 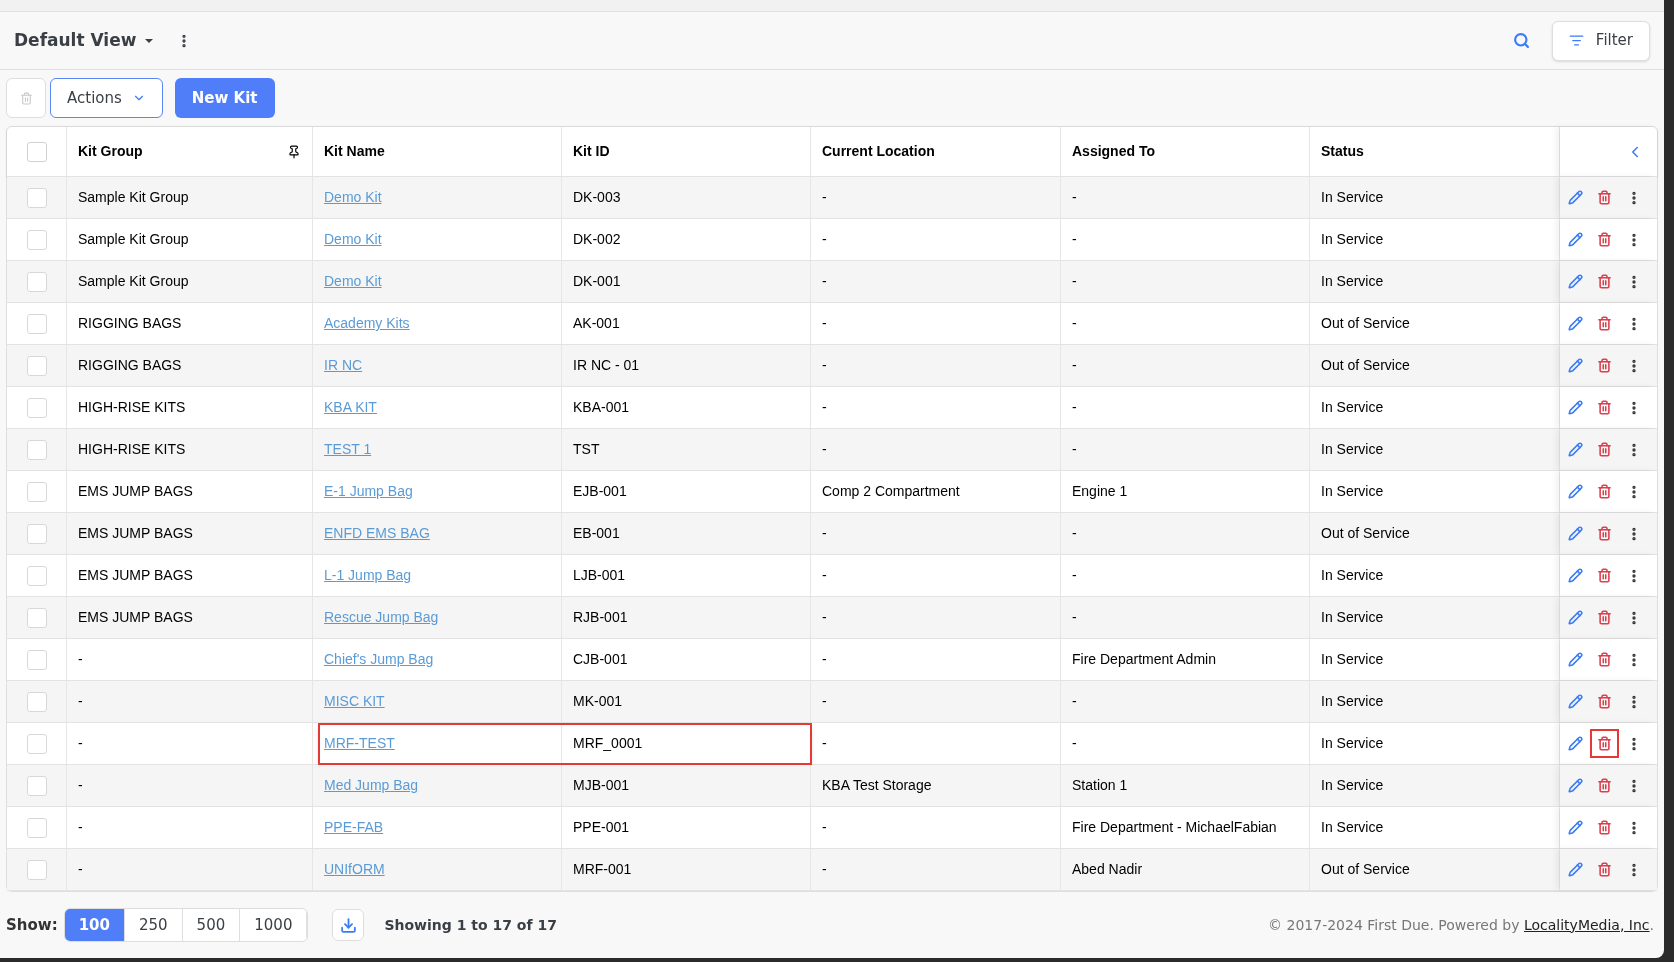 What do you see at coordinates (94, 925) in the screenshot?
I see `page-size-option: 100` at bounding box center [94, 925].